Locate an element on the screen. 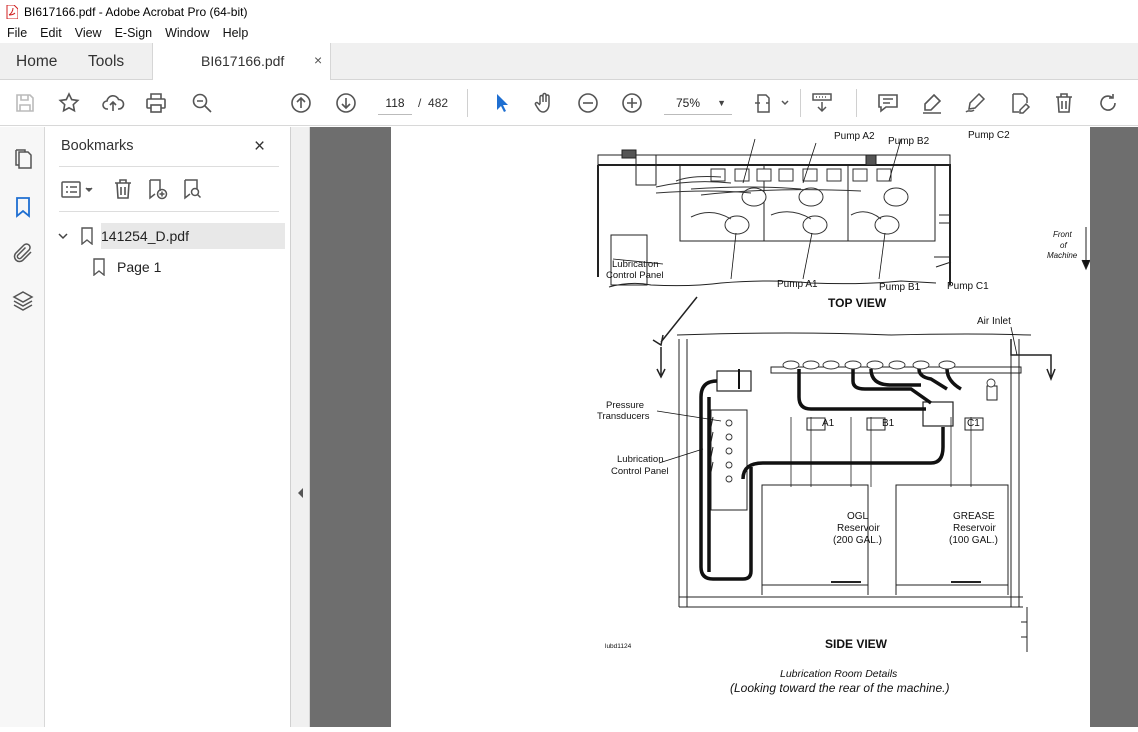 This screenshot has width=1138, height=732. label-grease-1: GREASE is located at coordinates (974, 516).